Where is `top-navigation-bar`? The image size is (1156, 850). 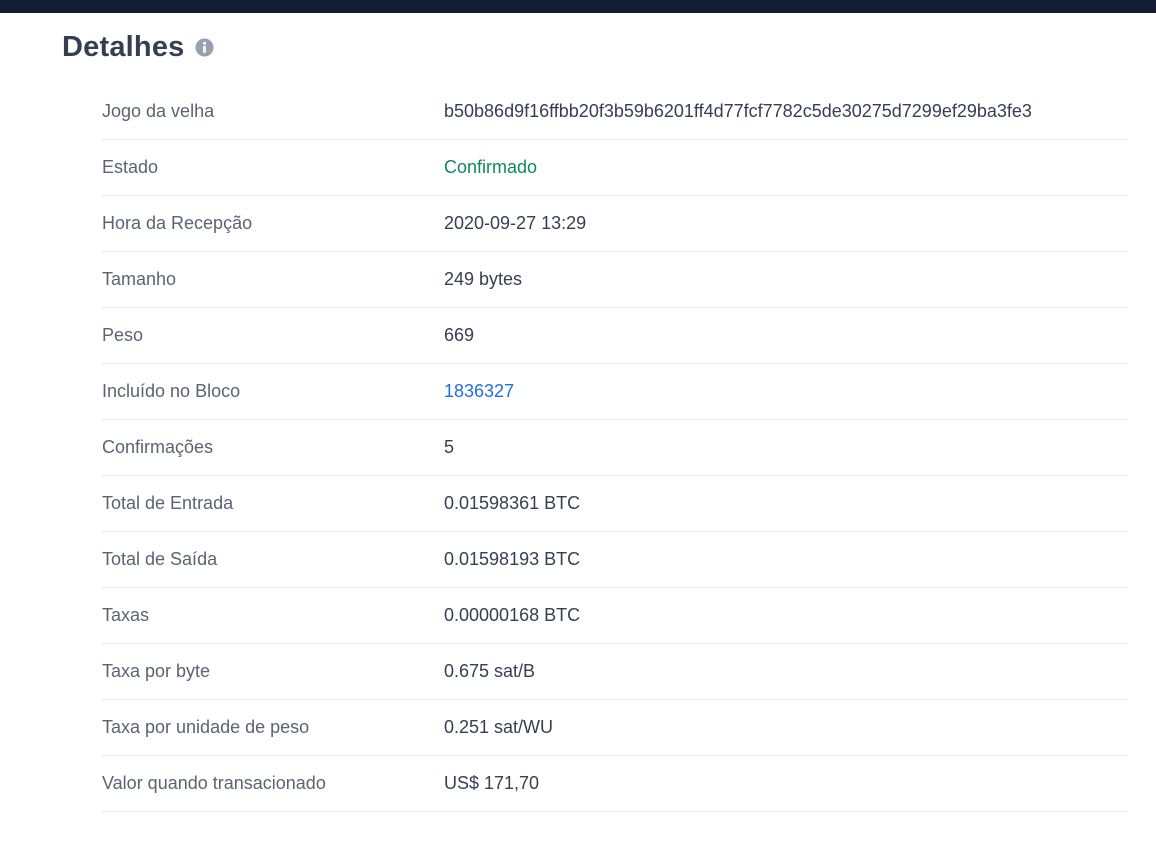
top-navigation-bar is located at coordinates (578, 6).